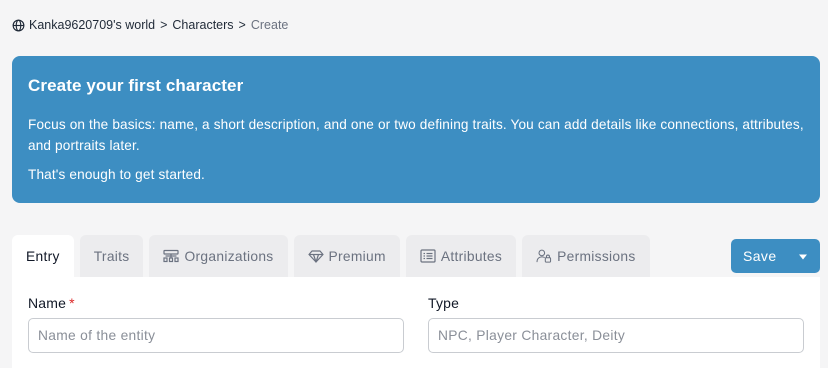  What do you see at coordinates (596, 256) in the screenshot?
I see `tab-label: Permissions` at bounding box center [596, 256].